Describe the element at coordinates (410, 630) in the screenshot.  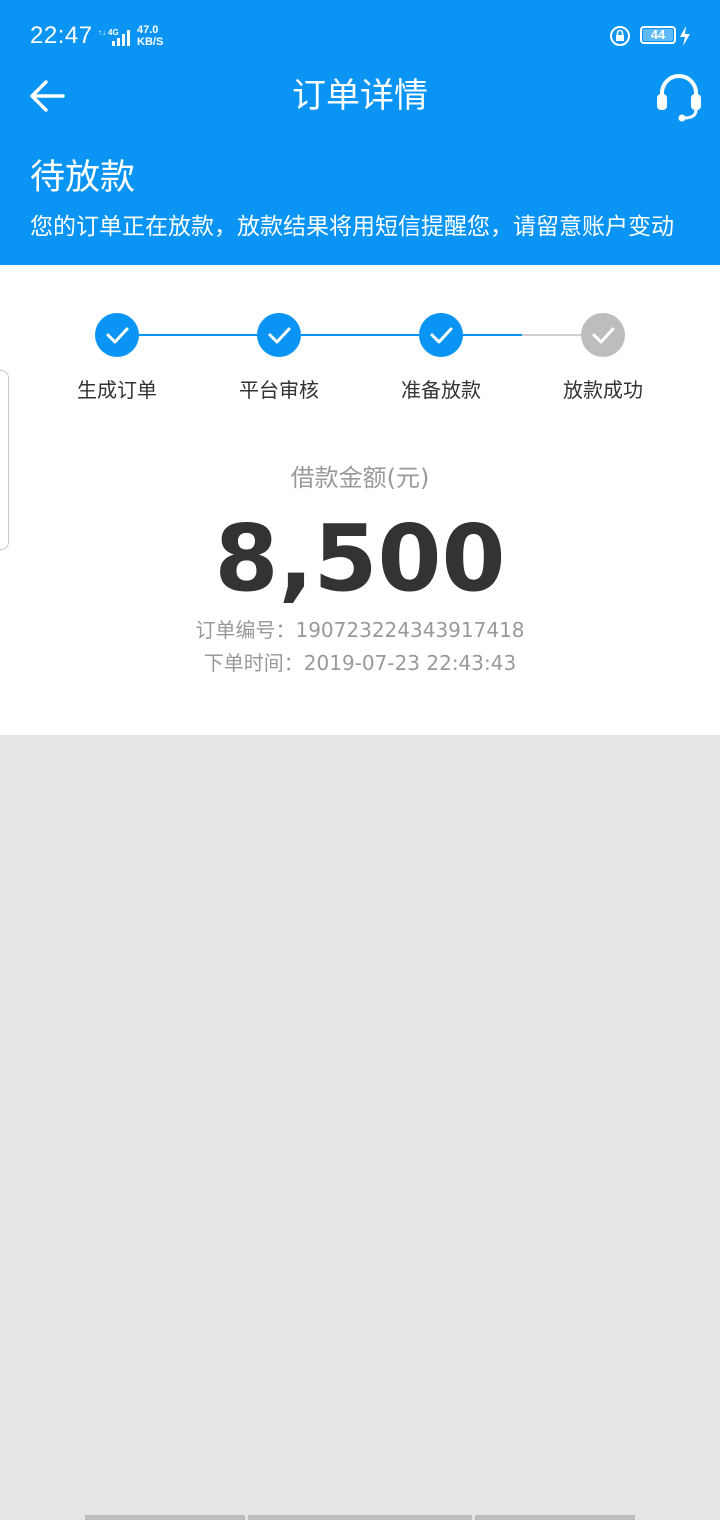
I see `order-number-value: 190723224343917418` at that location.